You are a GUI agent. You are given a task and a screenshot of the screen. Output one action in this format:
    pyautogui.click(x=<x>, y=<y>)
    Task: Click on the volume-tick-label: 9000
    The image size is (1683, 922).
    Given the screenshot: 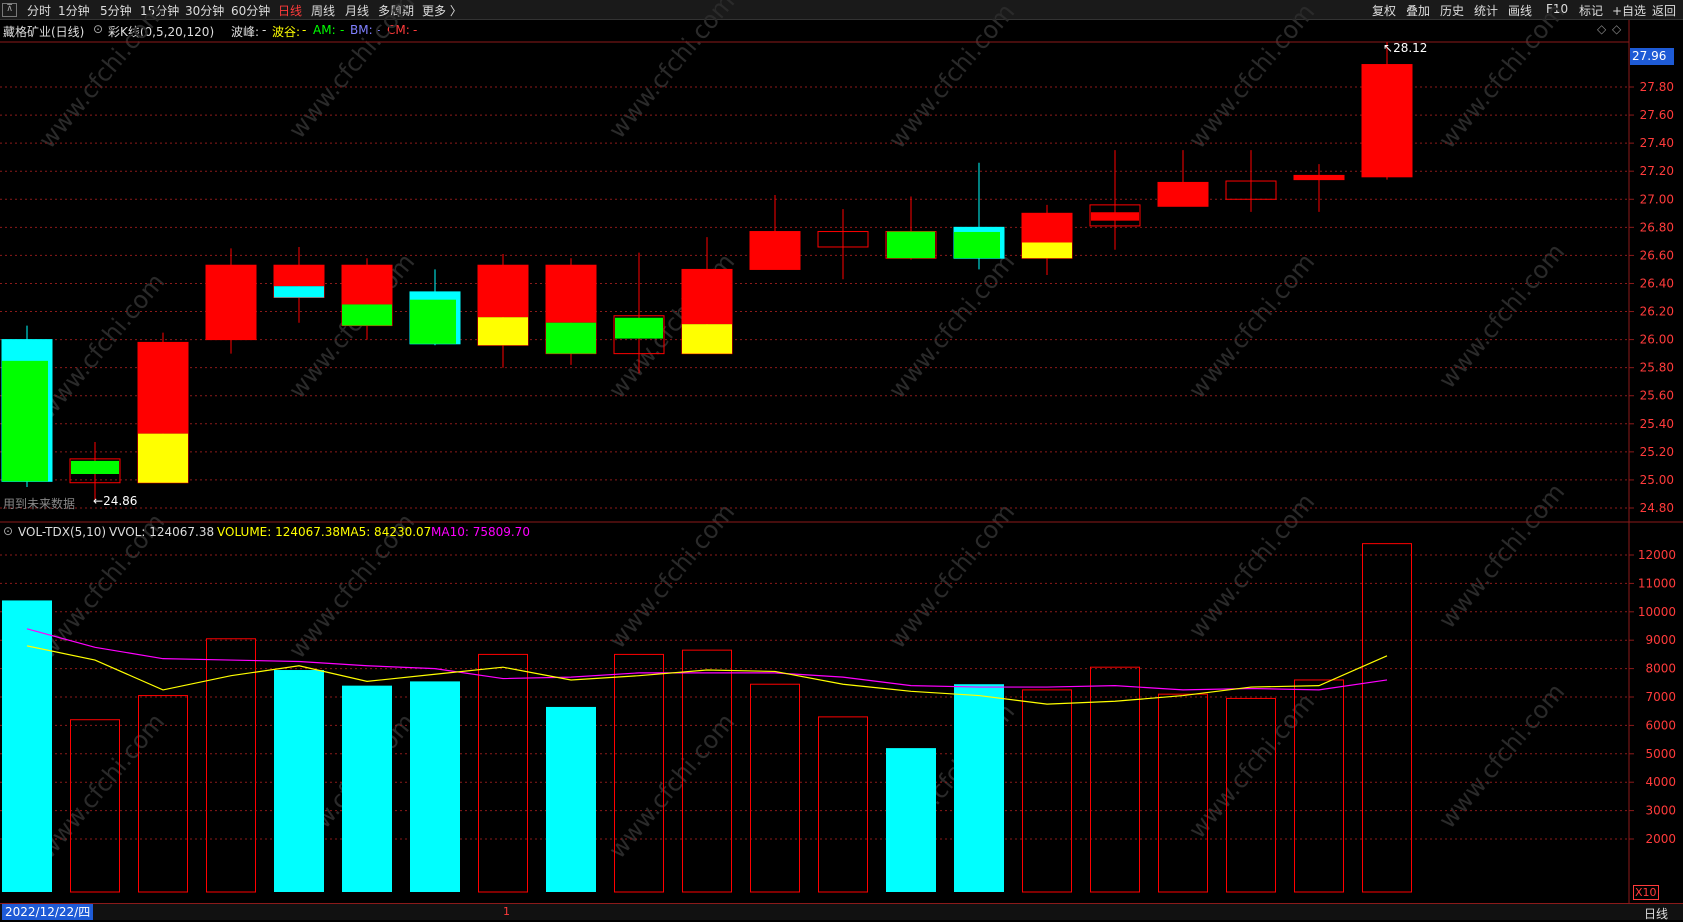 What is the action you would take?
    pyautogui.click(x=1660, y=640)
    